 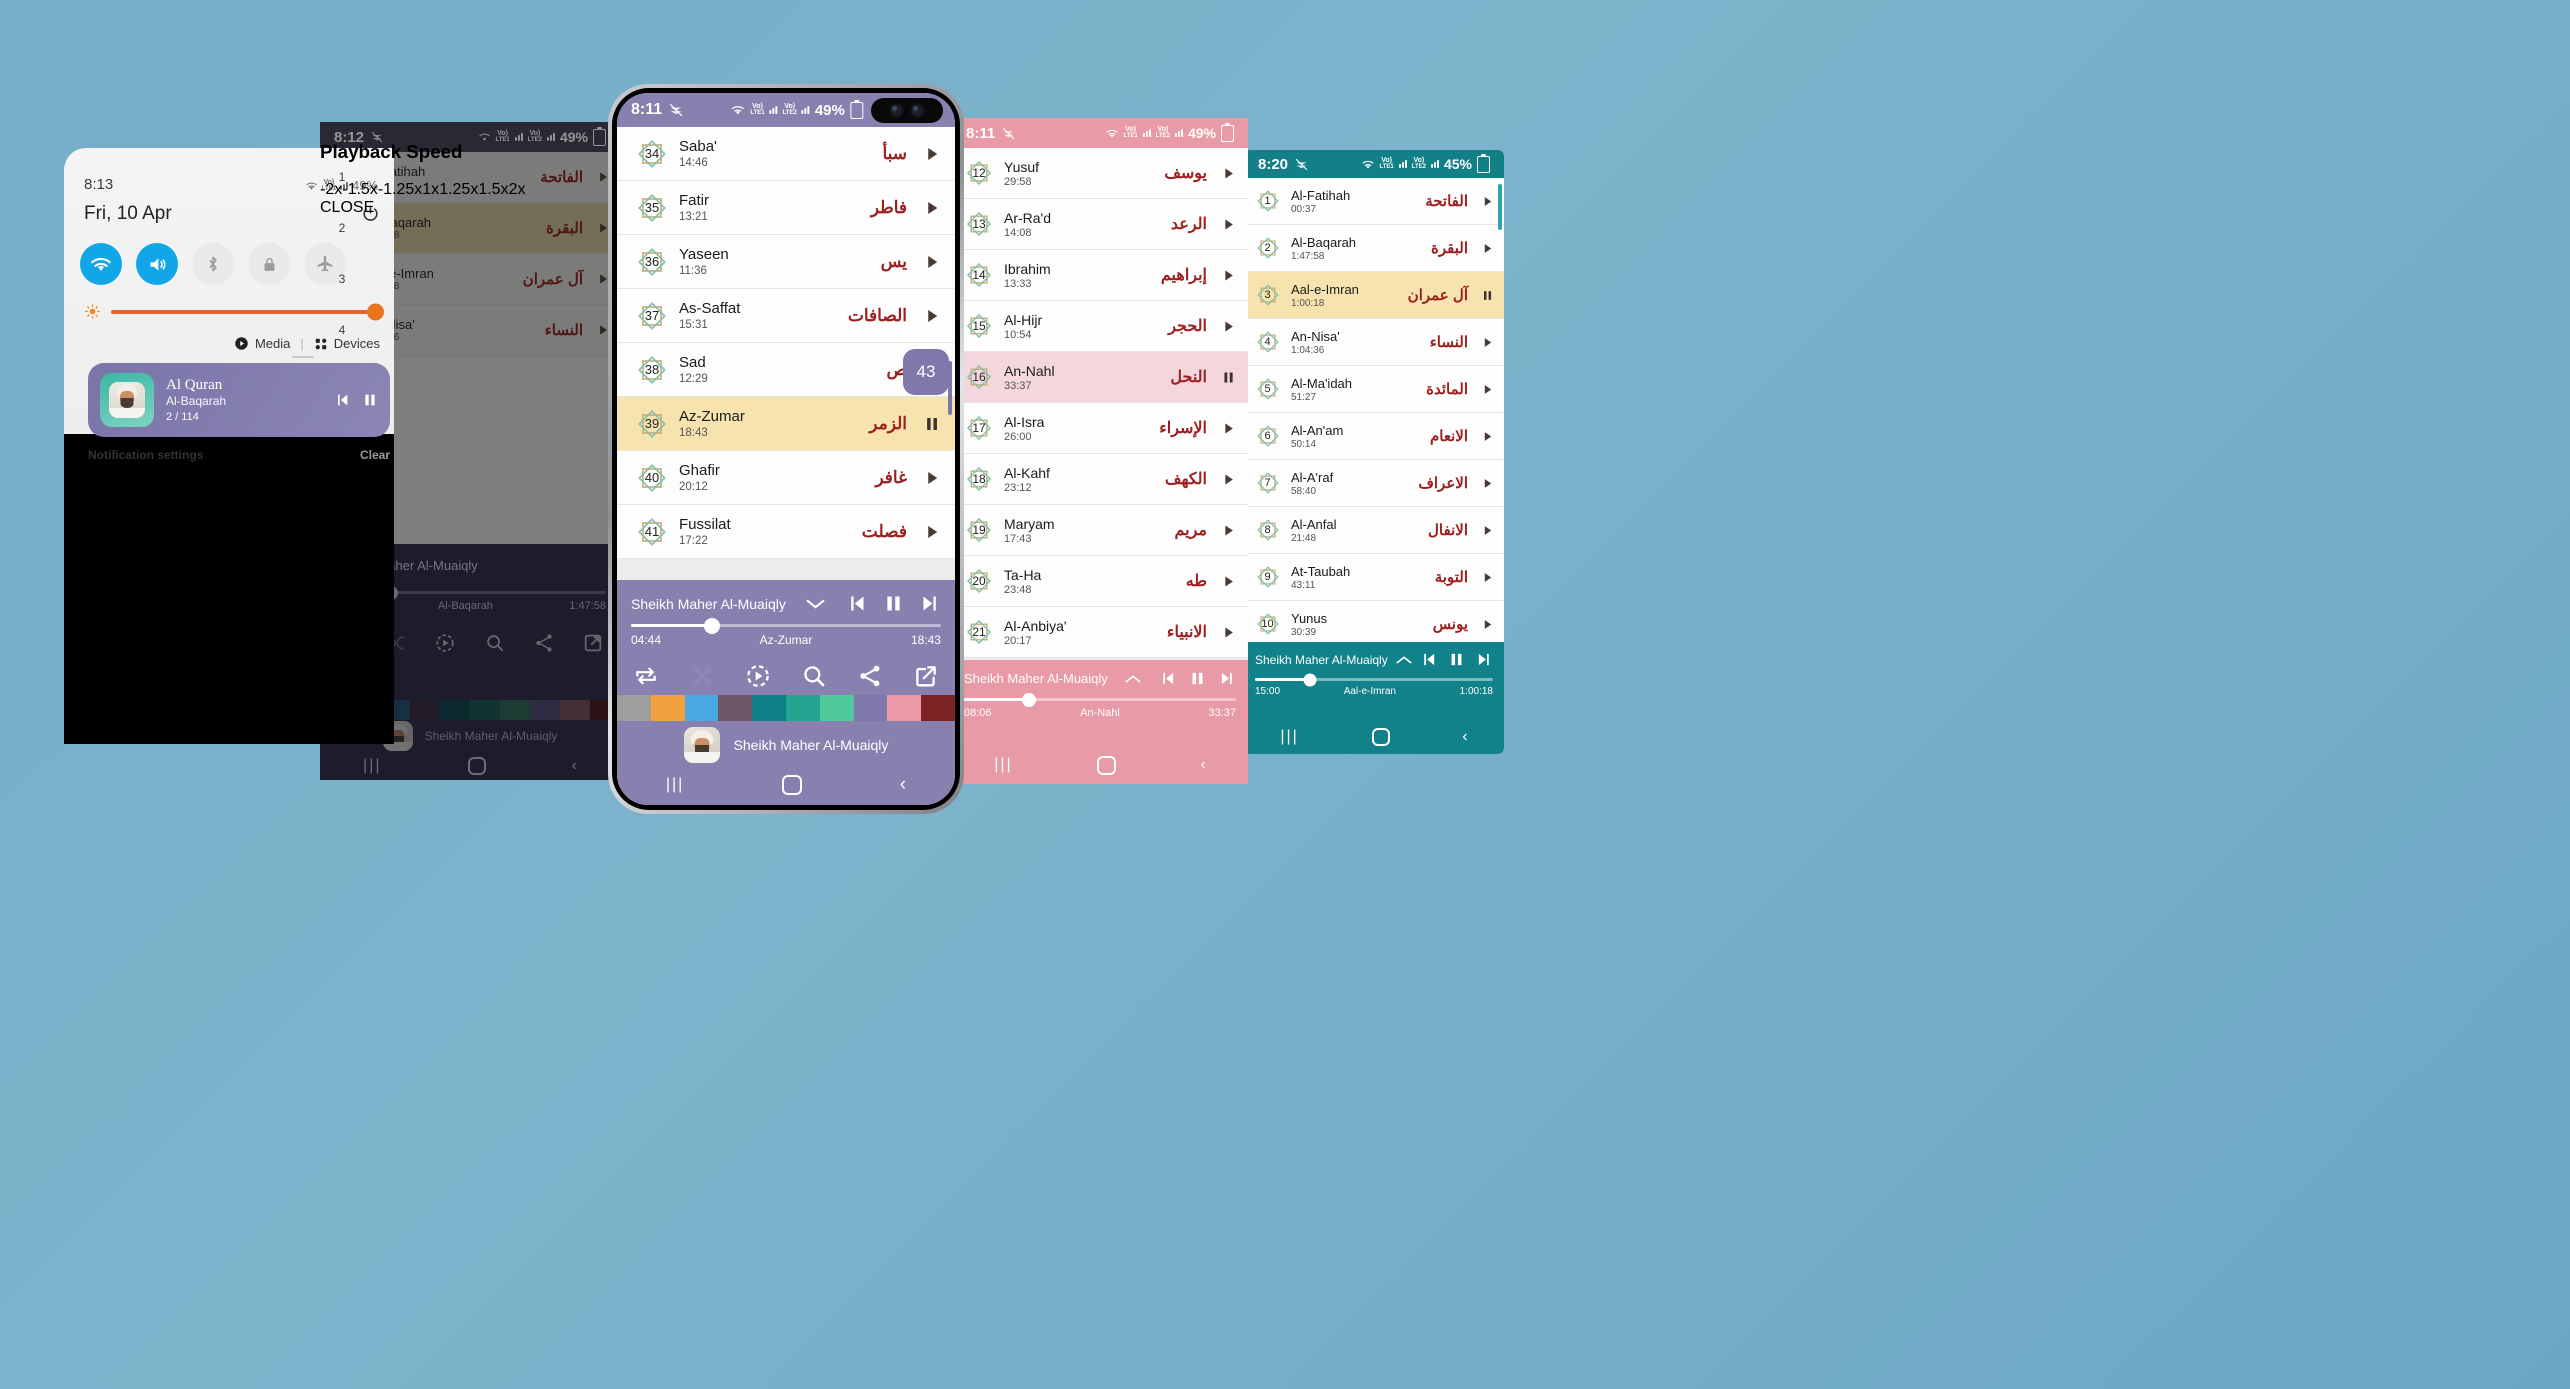 I want to click on surah-row: 8 Al-Anfal 21:48 الانفال, so click(x=1374, y=530).